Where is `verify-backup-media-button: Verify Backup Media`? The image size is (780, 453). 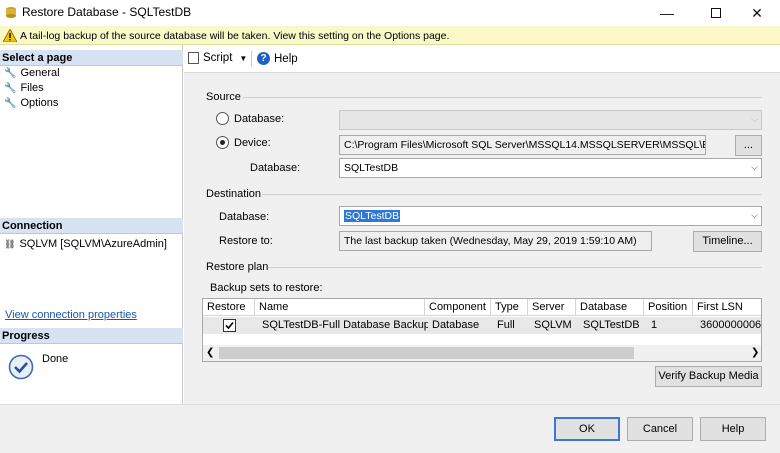 verify-backup-media-button: Verify Backup Media is located at coordinates (708, 376).